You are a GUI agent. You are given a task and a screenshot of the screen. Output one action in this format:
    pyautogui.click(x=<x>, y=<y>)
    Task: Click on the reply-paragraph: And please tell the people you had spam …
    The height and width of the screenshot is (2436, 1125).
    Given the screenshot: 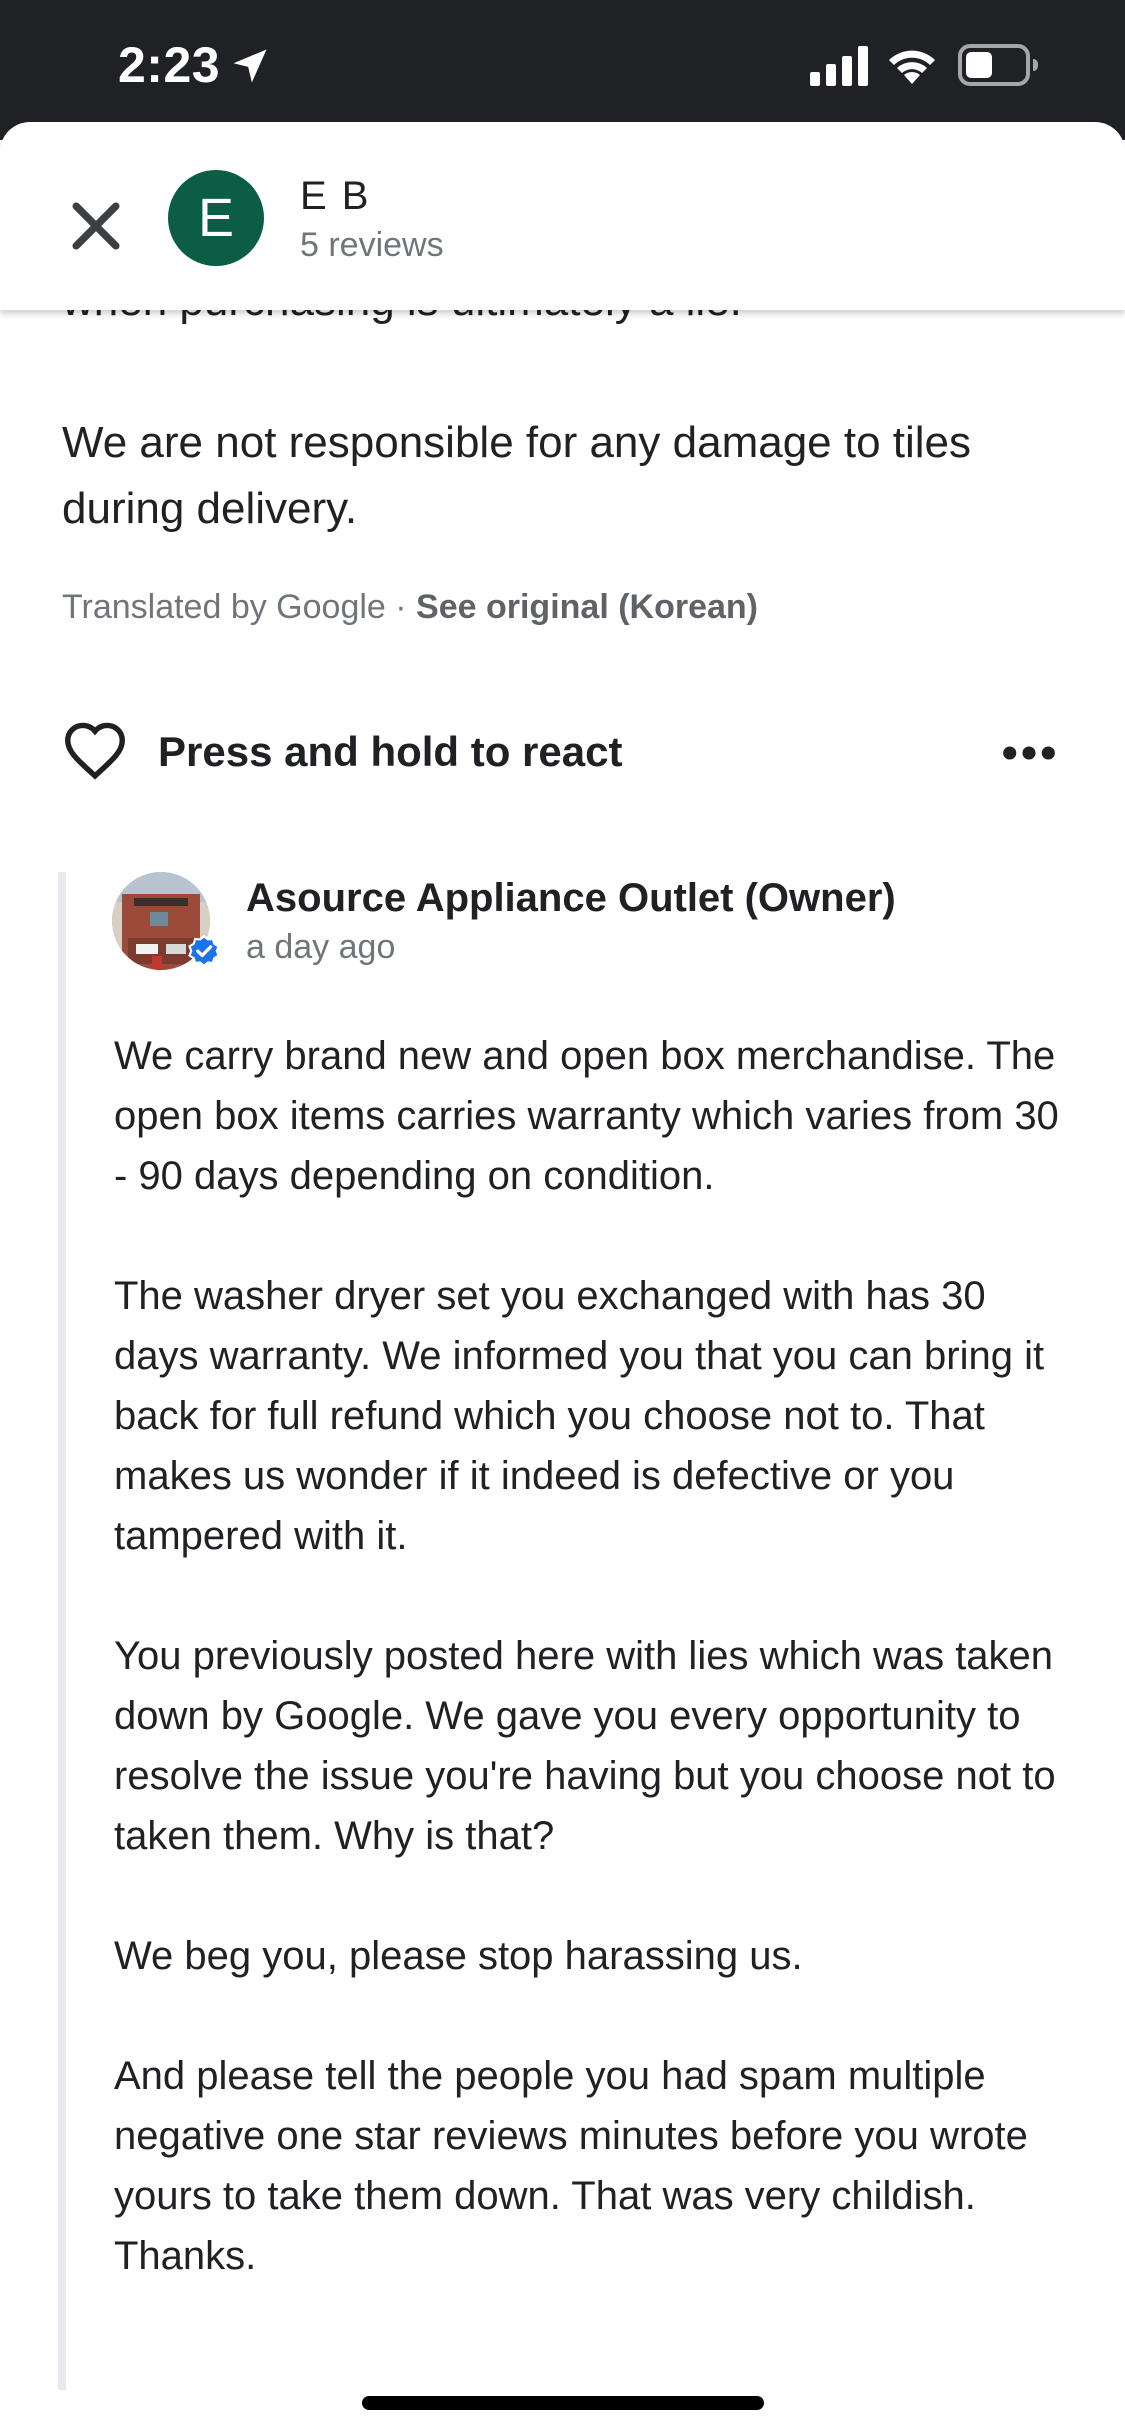 What is the action you would take?
    pyautogui.click(x=571, y=2166)
    